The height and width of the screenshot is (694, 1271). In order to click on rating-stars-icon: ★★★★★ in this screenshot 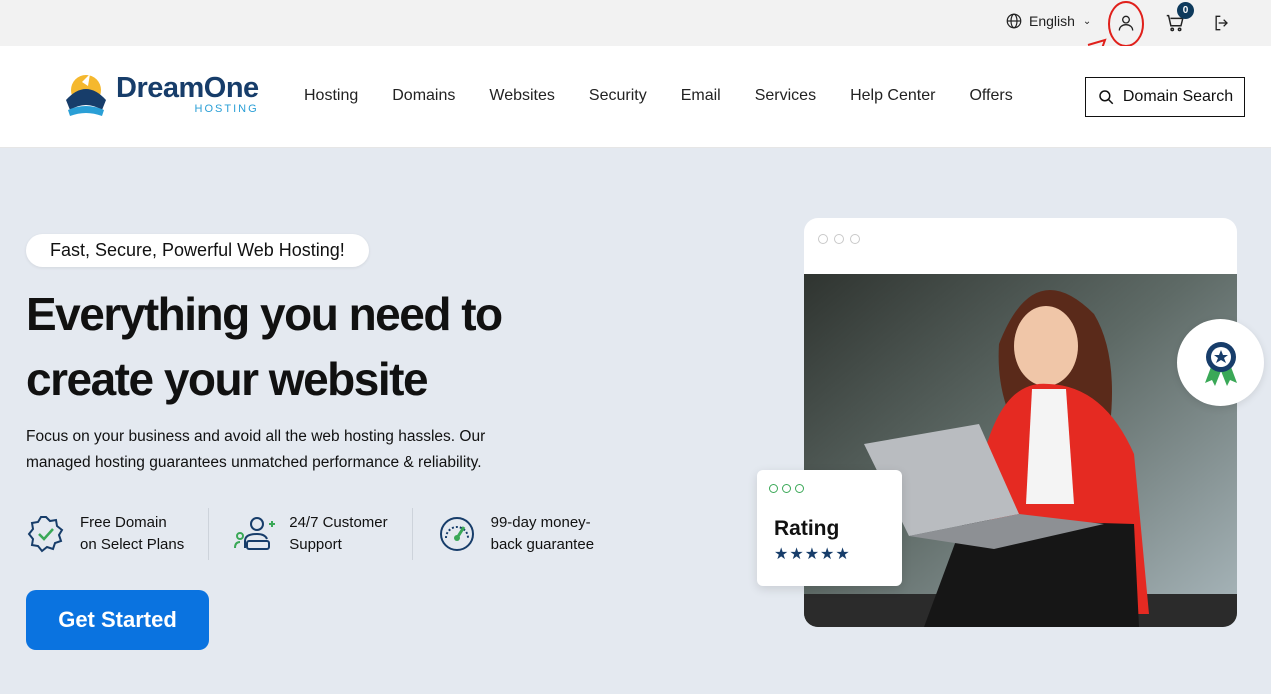, I will do `click(812, 554)`.